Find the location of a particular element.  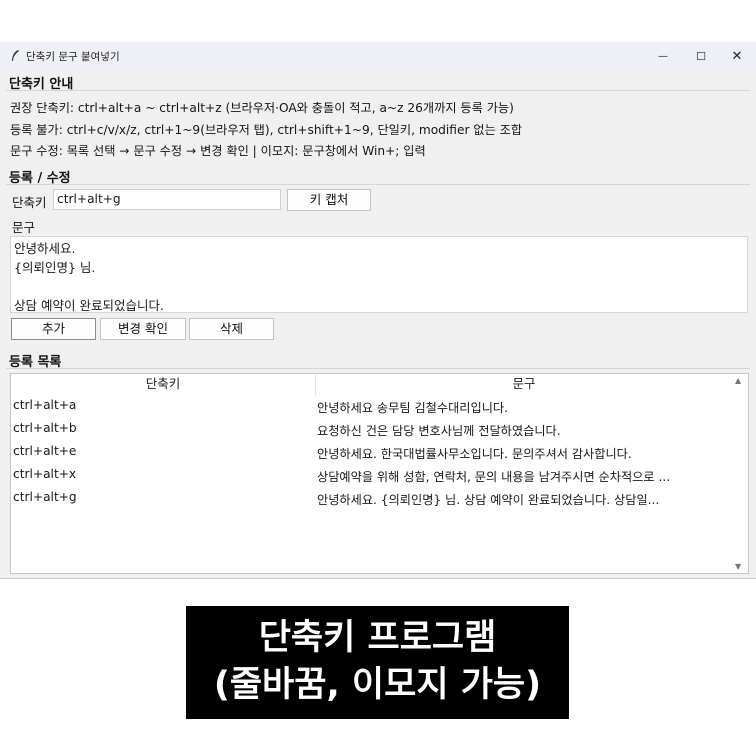

caption-title: 단축키 프로그램 is located at coordinates (377, 638).